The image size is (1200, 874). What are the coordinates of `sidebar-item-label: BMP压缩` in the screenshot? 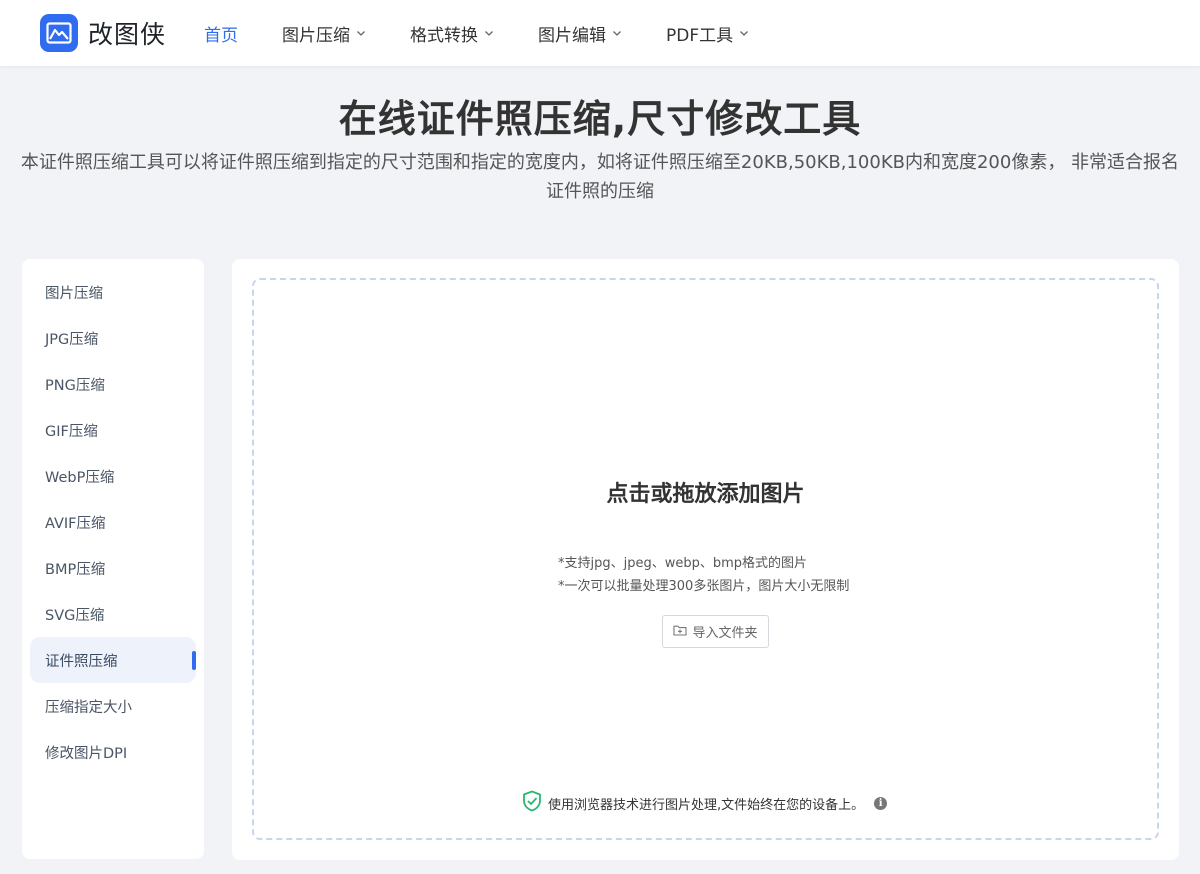 It's located at (75, 569).